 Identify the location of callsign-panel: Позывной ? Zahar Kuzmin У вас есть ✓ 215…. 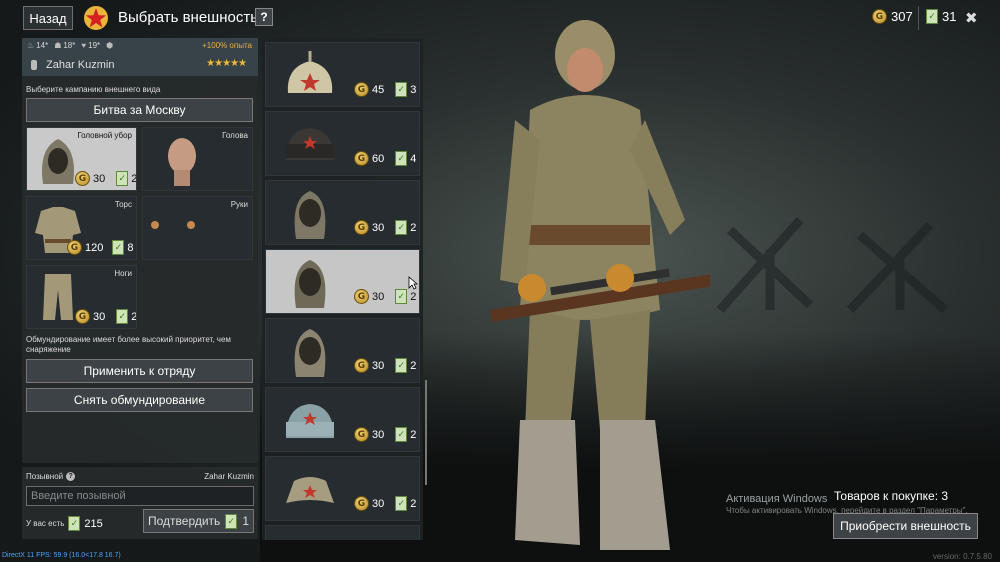
(140, 503).